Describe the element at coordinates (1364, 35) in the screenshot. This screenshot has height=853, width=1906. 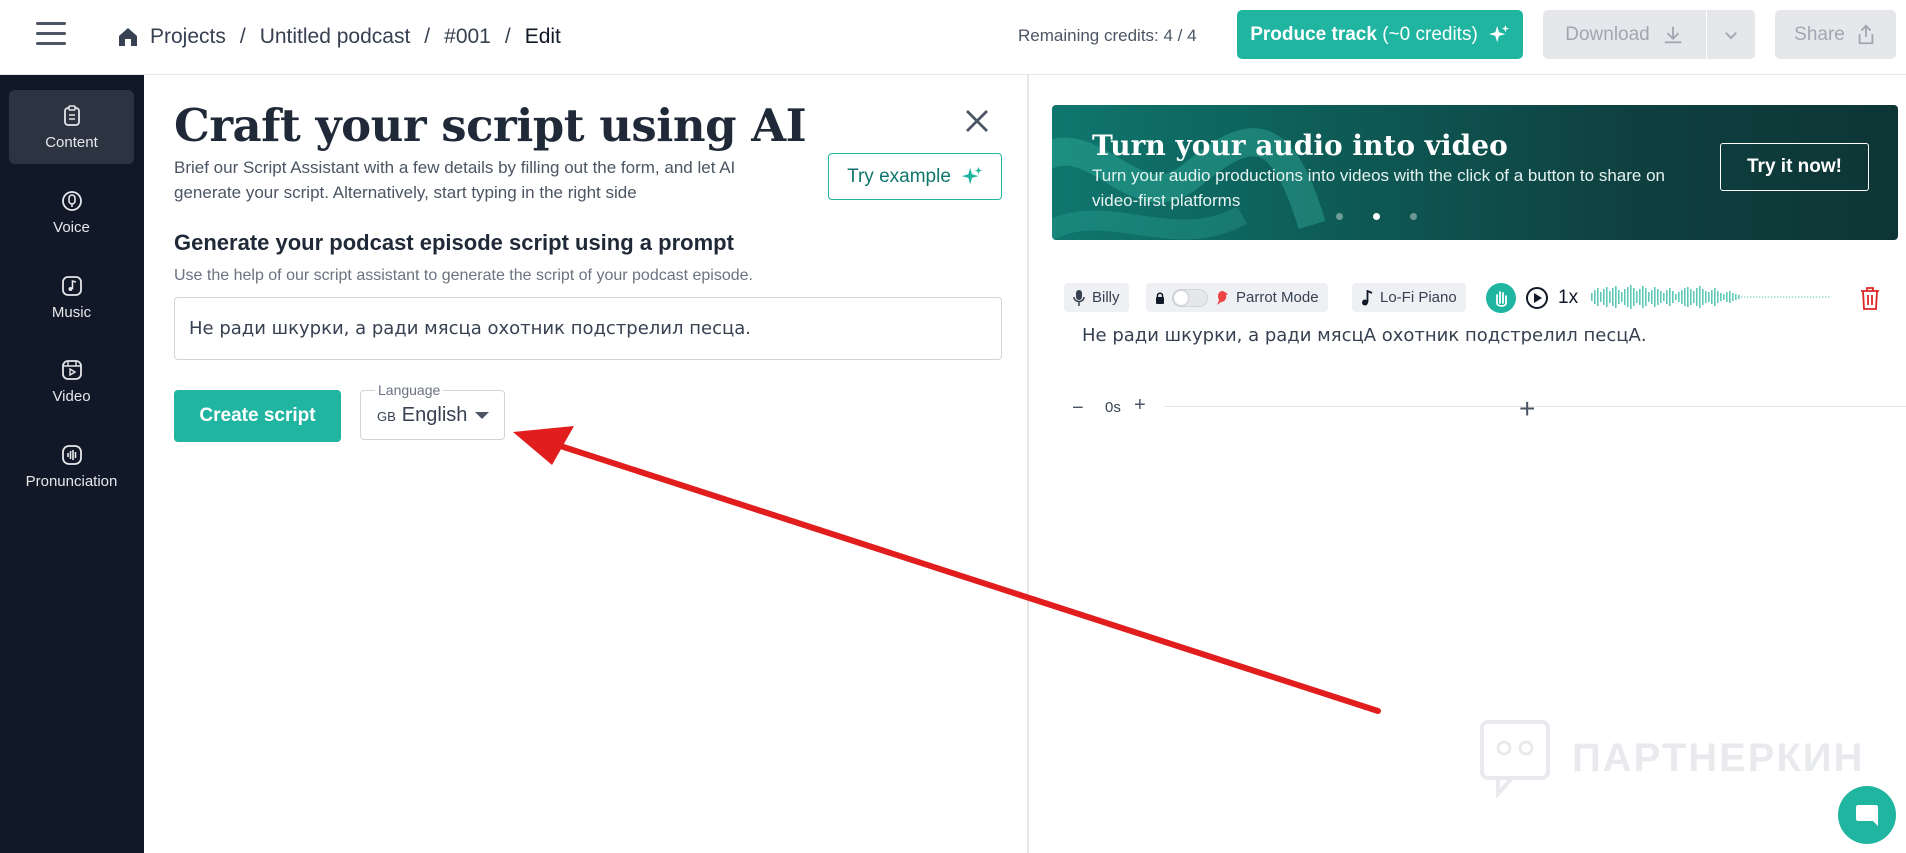
I see `produce-track-label: Produce track (~0 credits)` at that location.